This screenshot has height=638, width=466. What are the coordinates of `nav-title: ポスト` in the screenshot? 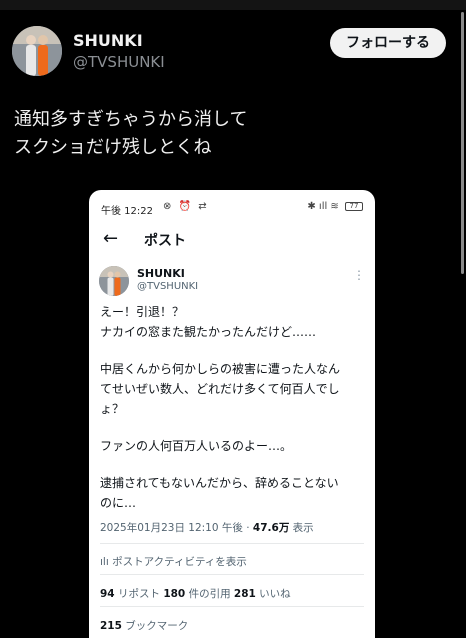 It's located at (165, 241).